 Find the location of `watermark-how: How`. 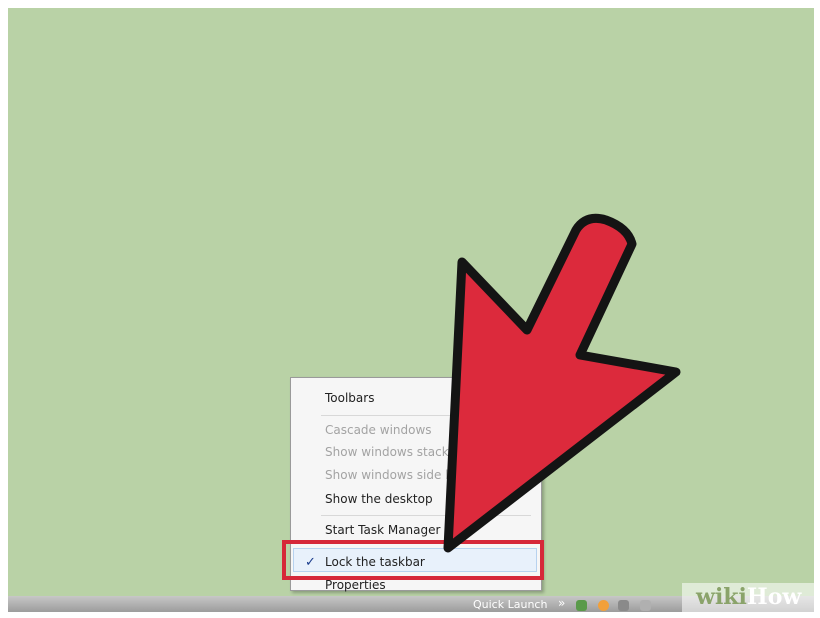

watermark-how: How is located at coordinates (774, 597).